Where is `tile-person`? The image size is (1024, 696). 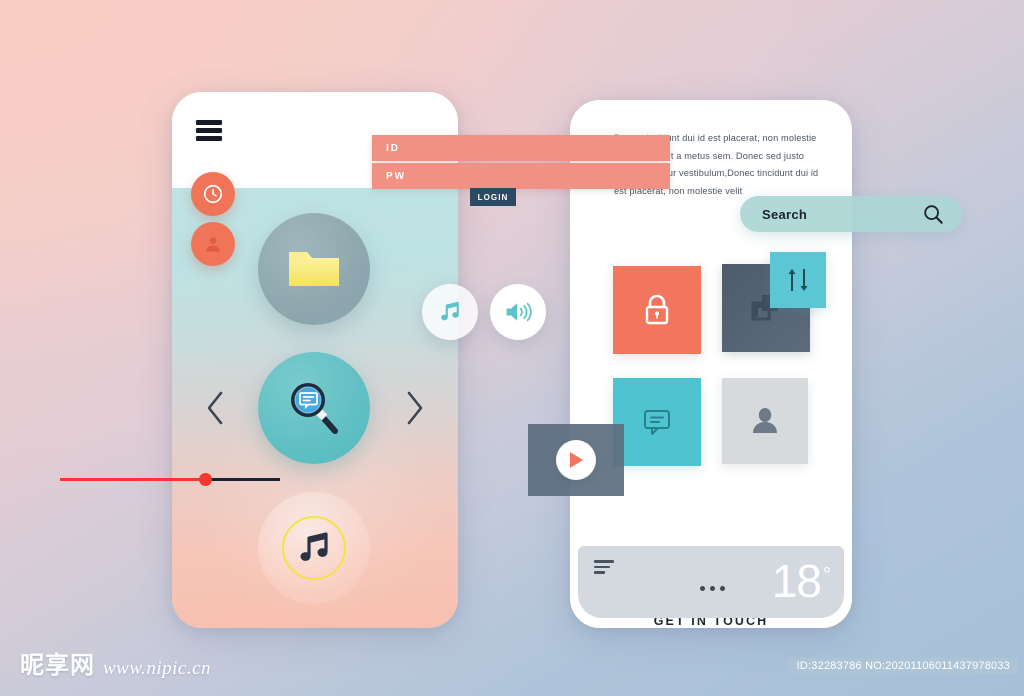 tile-person is located at coordinates (765, 421).